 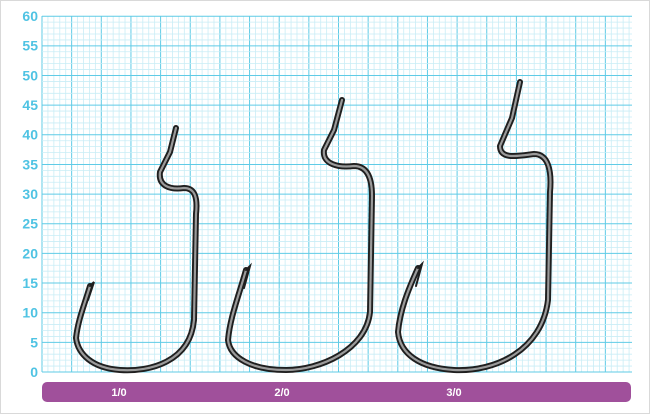 What do you see at coordinates (30, 164) in the screenshot?
I see `y-tick-label: 35` at bounding box center [30, 164].